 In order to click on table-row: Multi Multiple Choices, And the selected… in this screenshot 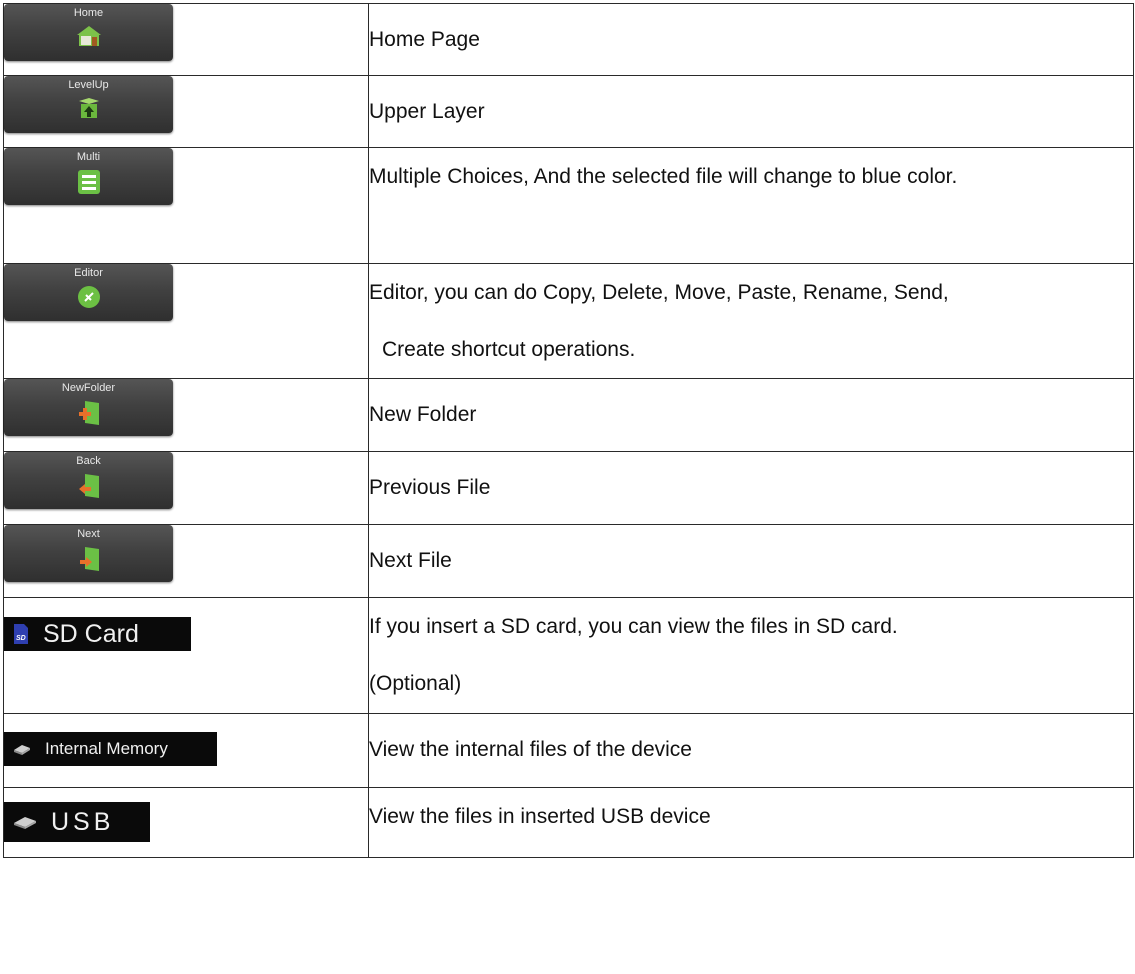, I will do `click(568, 205)`.